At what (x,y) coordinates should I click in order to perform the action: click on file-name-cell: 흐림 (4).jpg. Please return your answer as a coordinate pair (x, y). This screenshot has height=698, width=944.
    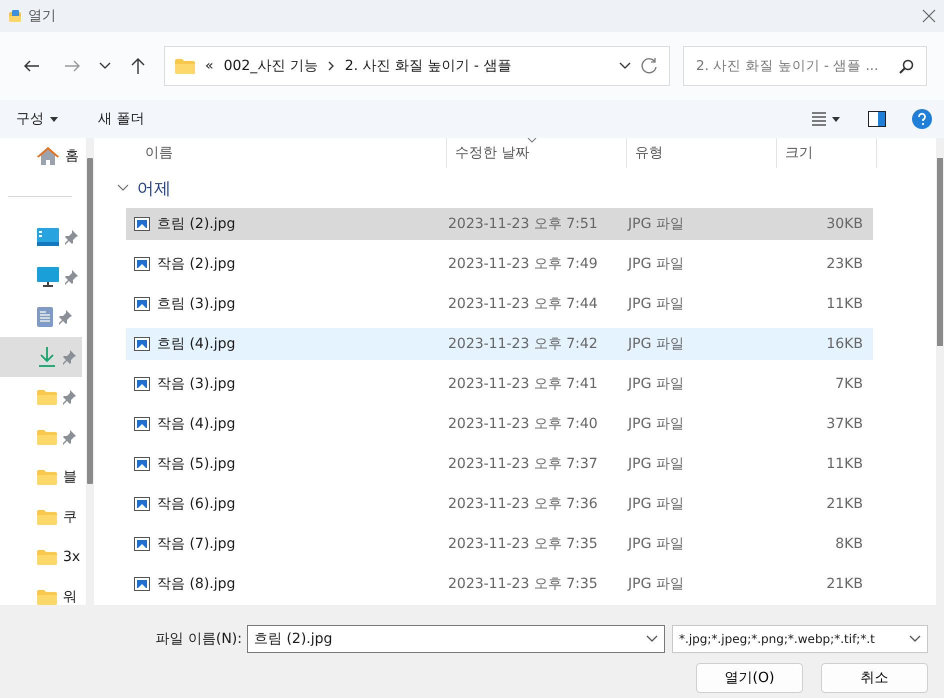
    Looking at the image, I should click on (287, 344).